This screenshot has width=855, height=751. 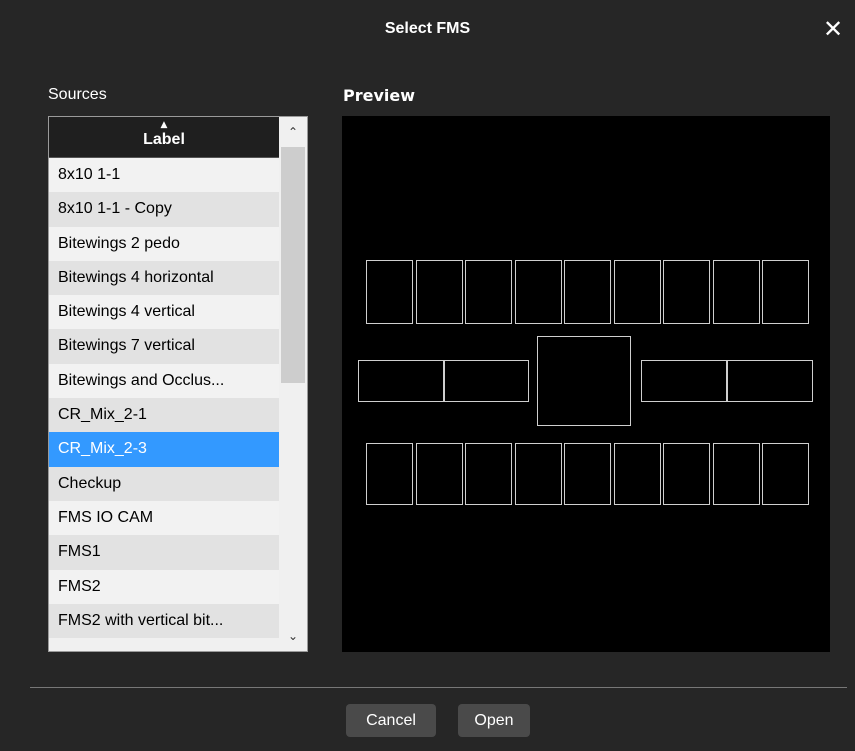 What do you see at coordinates (164, 312) in the screenshot?
I see `list-item: Bitewings 4 vertical` at bounding box center [164, 312].